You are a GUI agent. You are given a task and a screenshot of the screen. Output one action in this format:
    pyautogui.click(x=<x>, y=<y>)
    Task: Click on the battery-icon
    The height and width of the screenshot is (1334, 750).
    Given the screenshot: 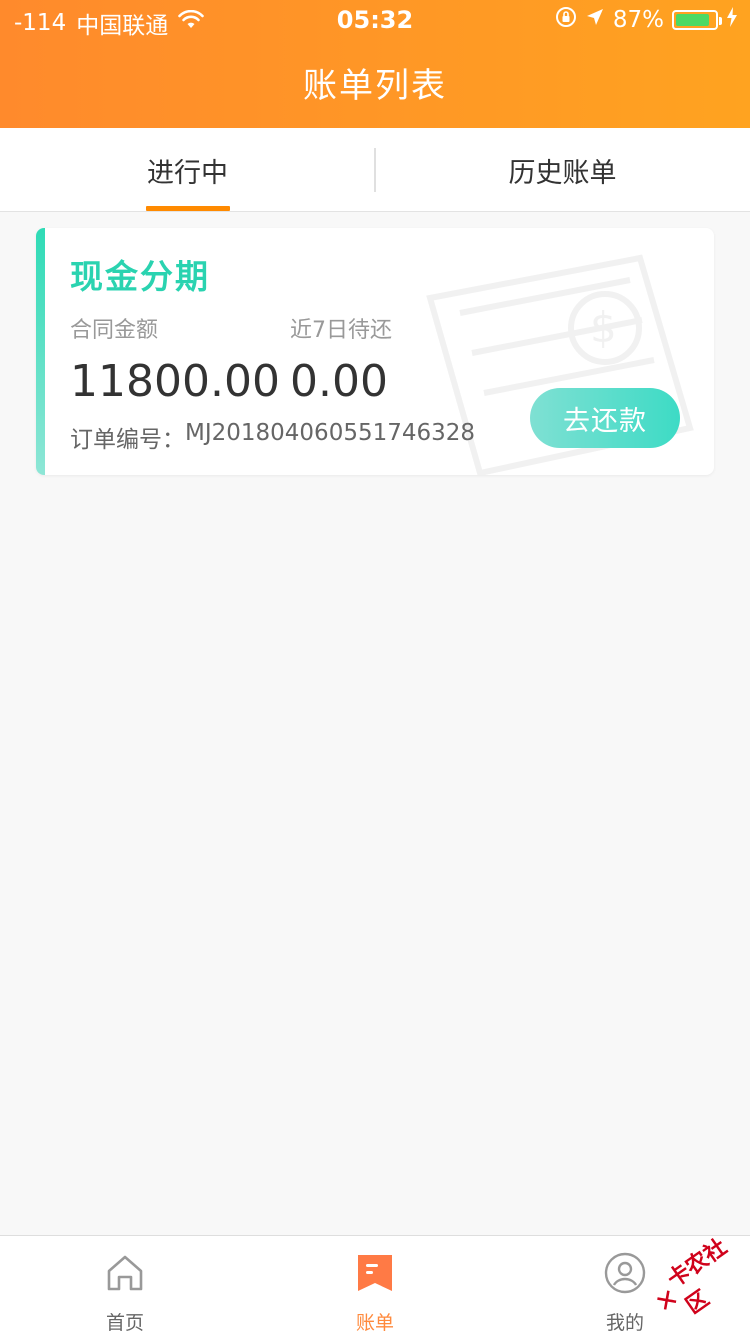 What is the action you would take?
    pyautogui.click(x=697, y=20)
    